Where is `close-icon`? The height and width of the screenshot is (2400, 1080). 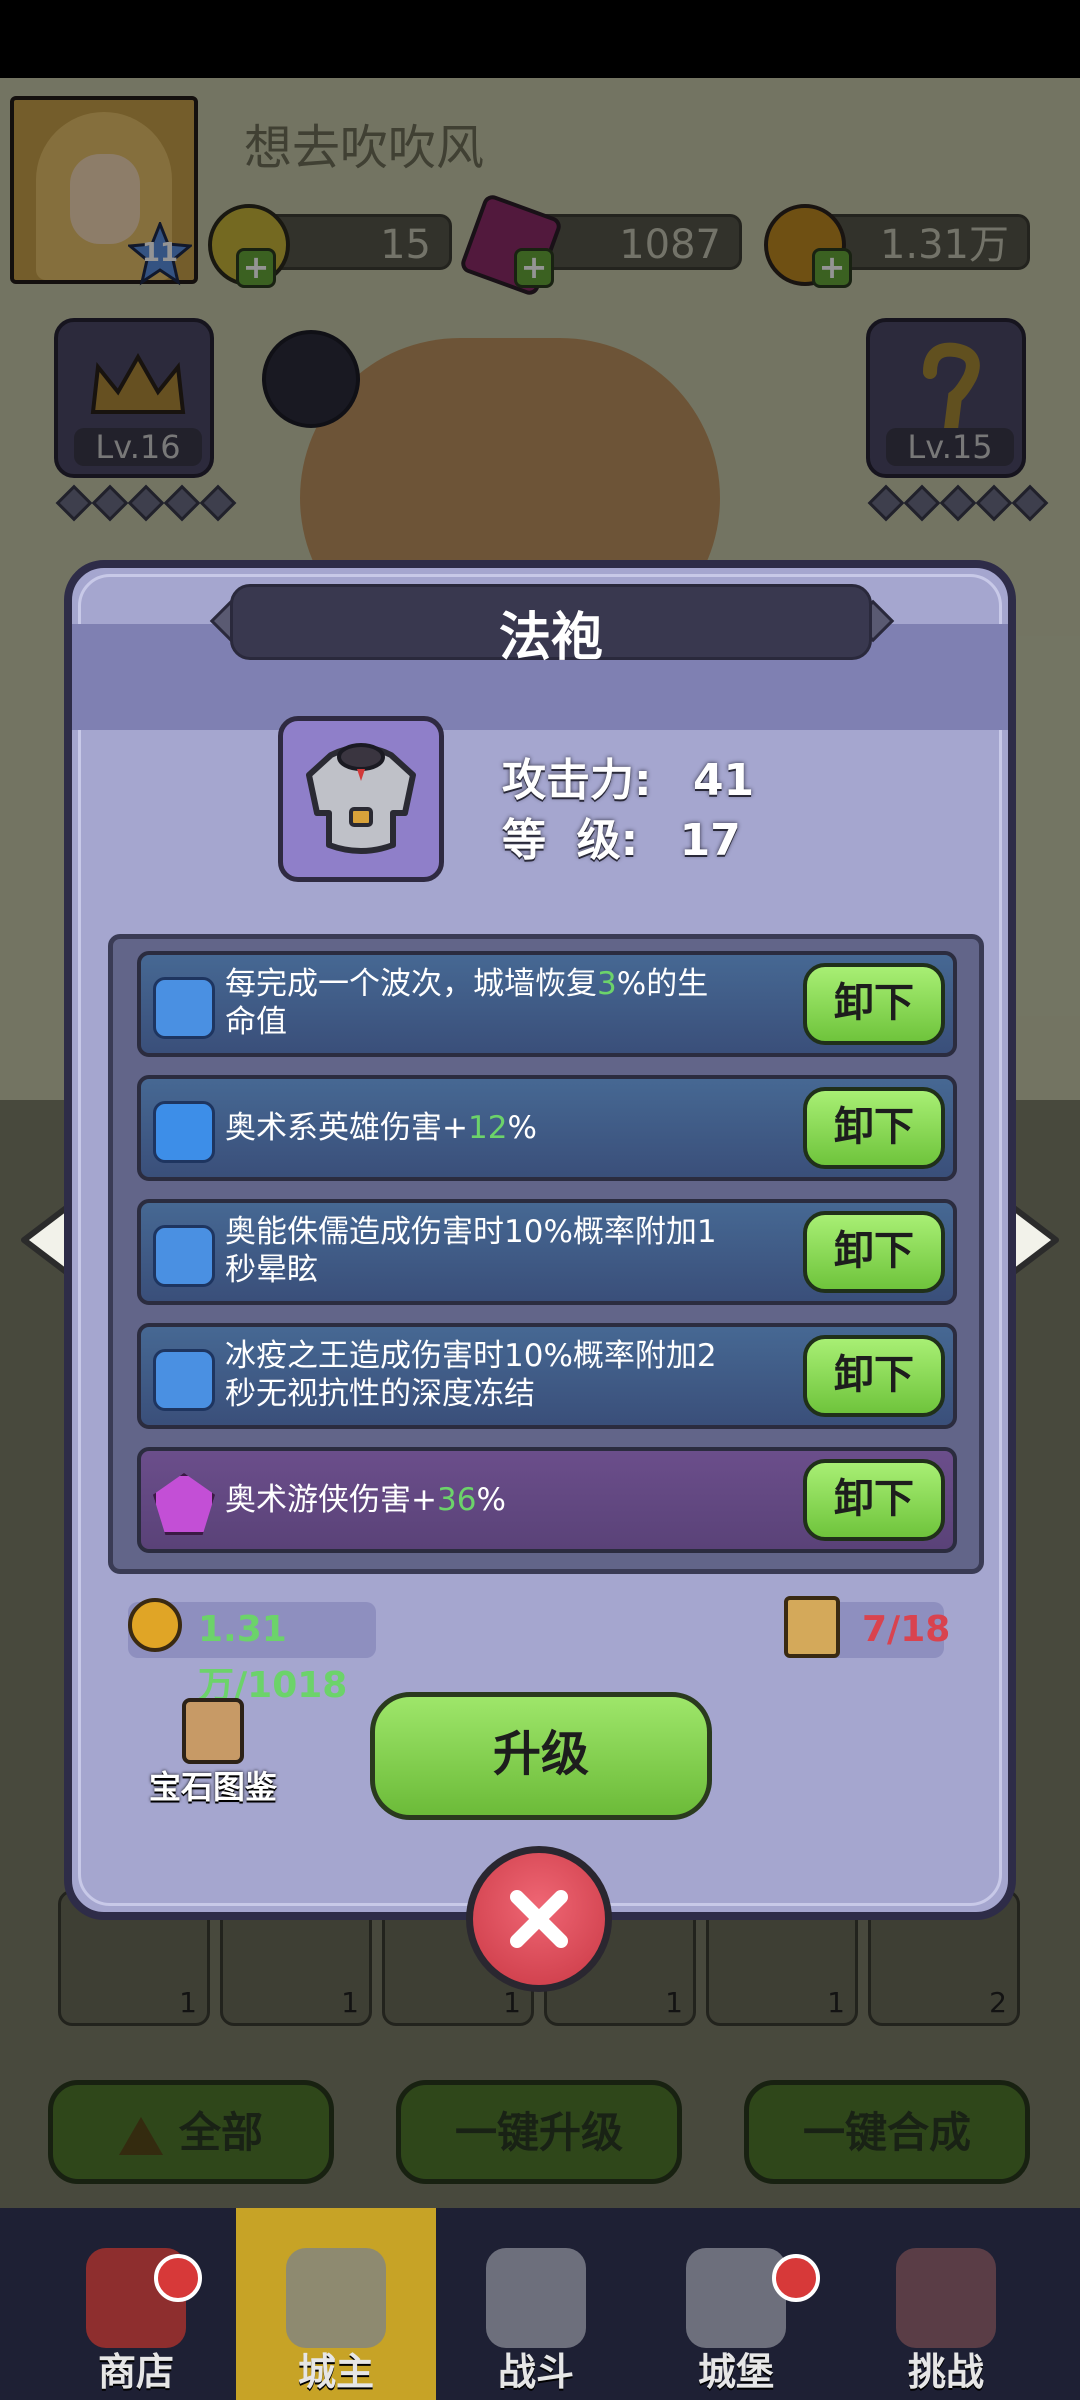
close-icon is located at coordinates (539, 1919).